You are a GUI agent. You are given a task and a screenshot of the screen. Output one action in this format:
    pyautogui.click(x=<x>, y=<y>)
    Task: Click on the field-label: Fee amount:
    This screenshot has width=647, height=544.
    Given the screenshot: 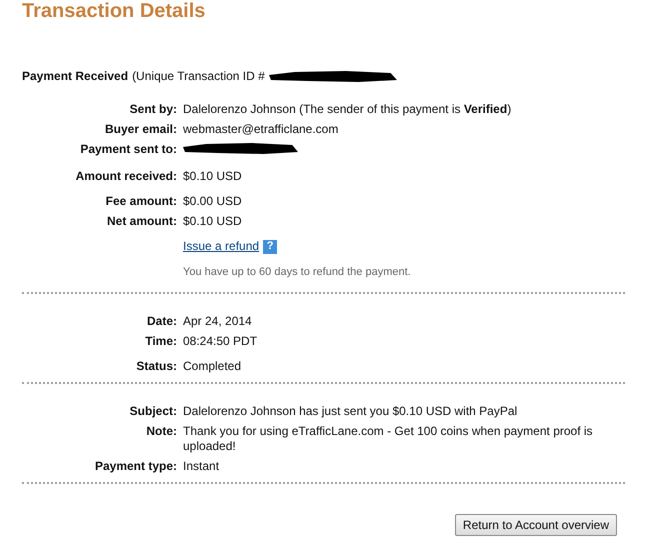 What is the action you would take?
    pyautogui.click(x=140, y=201)
    